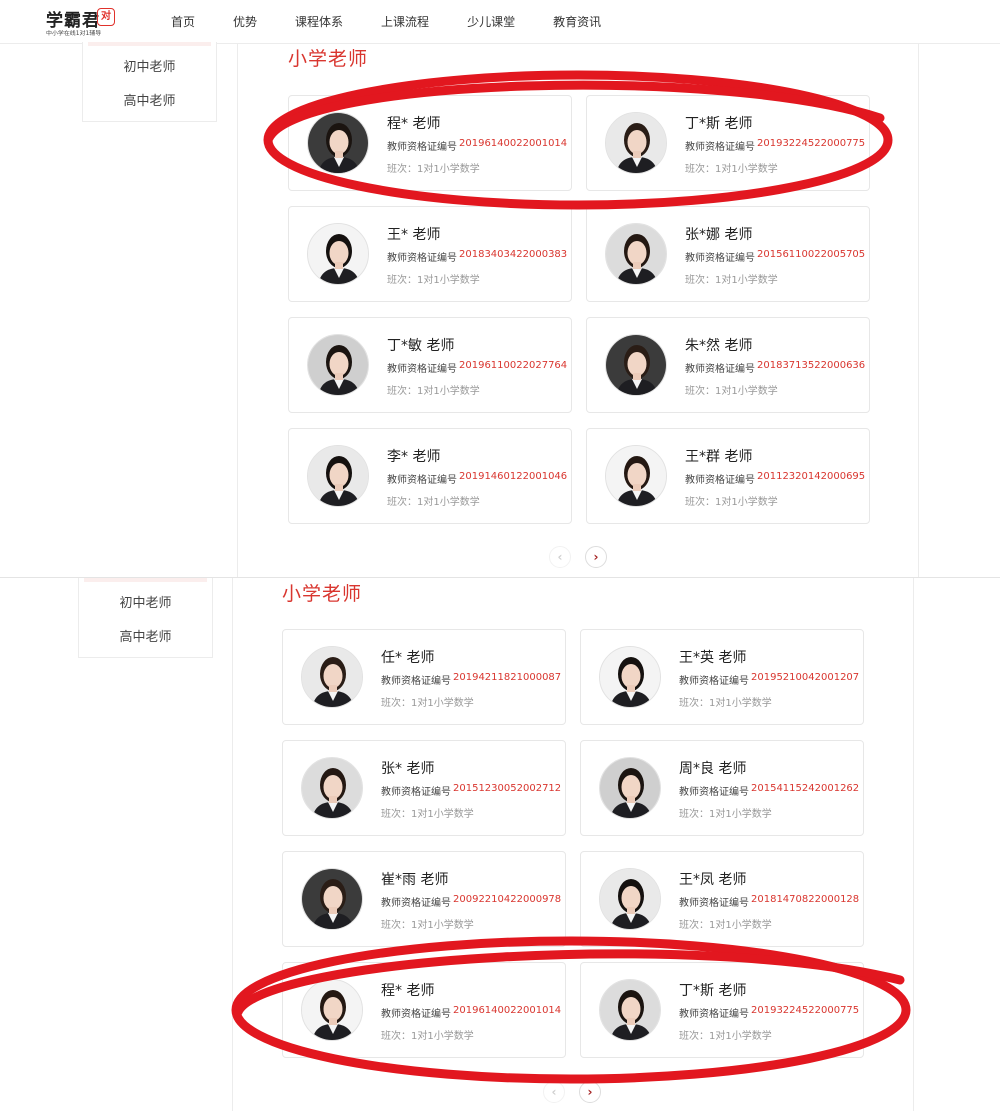 This screenshot has width=1000, height=1111. I want to click on logo-slogan: 中小学在线1对1辅导, so click(74, 33).